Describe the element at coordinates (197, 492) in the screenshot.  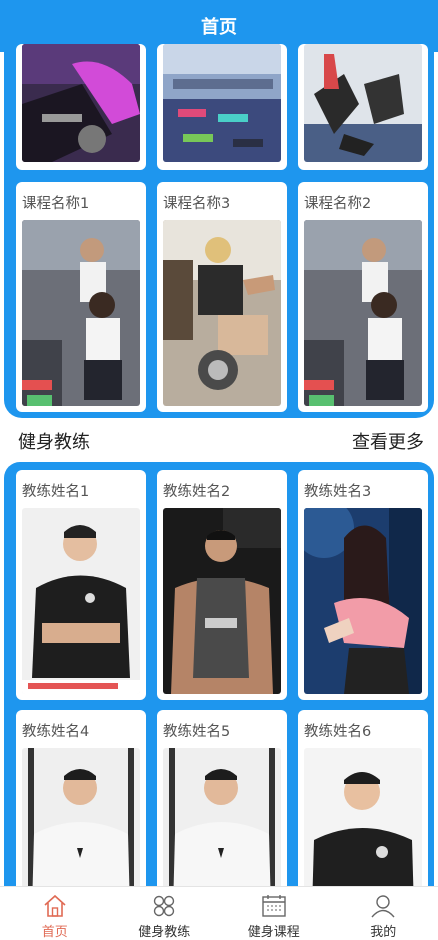
I see `coach-name: 教练姓名2` at that location.